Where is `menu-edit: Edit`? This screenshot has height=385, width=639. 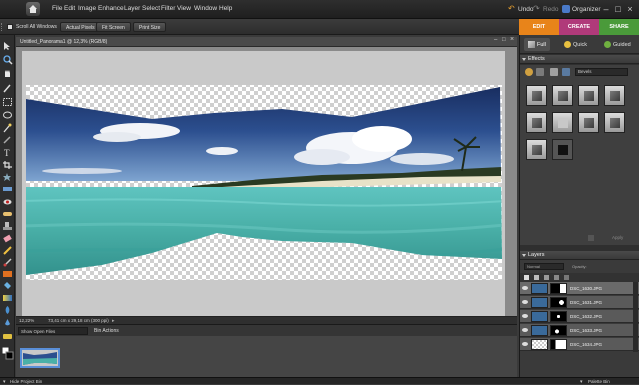 menu-edit: Edit is located at coordinates (69, 8).